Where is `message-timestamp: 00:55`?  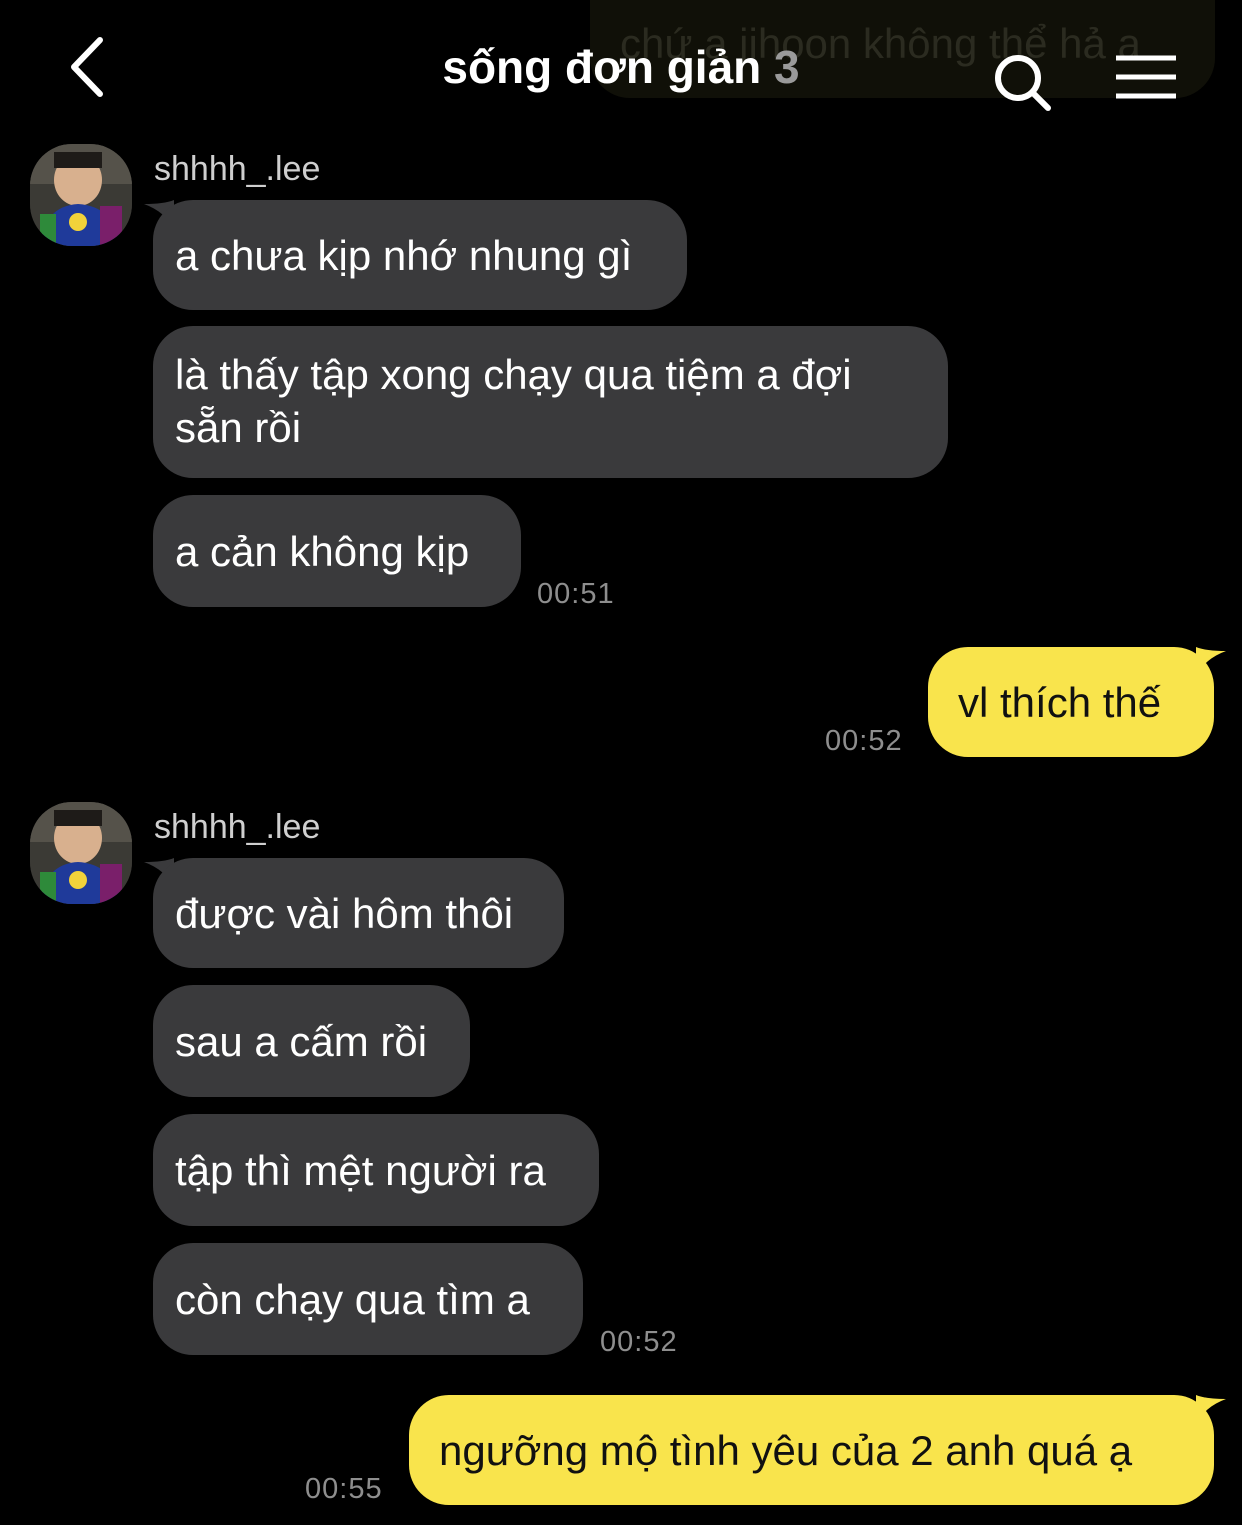
message-timestamp: 00:55 is located at coordinates (344, 1489).